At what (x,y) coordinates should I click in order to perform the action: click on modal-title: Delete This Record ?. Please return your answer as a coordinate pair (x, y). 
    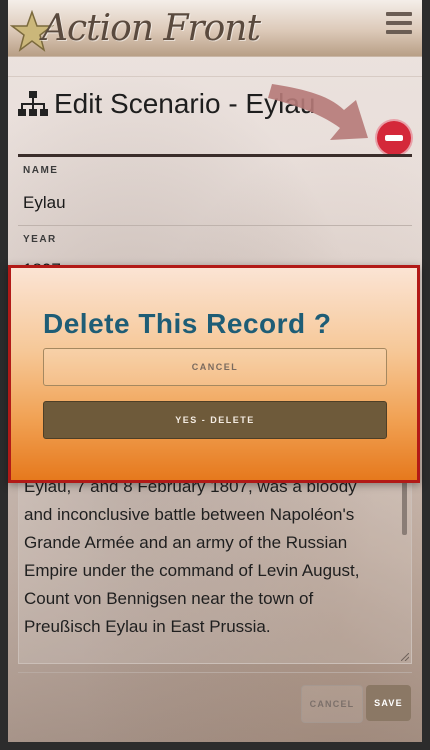
    Looking at the image, I should click on (187, 323).